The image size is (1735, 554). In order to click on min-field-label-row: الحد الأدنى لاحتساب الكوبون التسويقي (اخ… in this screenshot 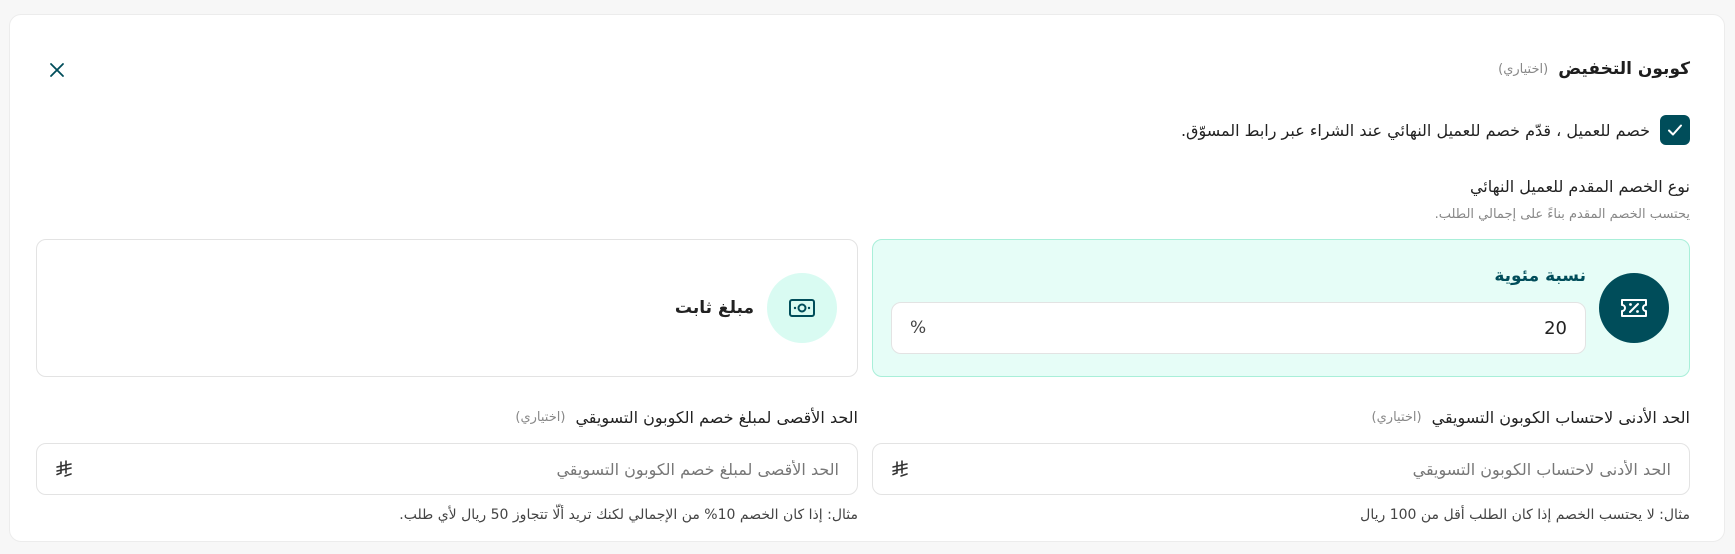, I will do `click(1531, 417)`.